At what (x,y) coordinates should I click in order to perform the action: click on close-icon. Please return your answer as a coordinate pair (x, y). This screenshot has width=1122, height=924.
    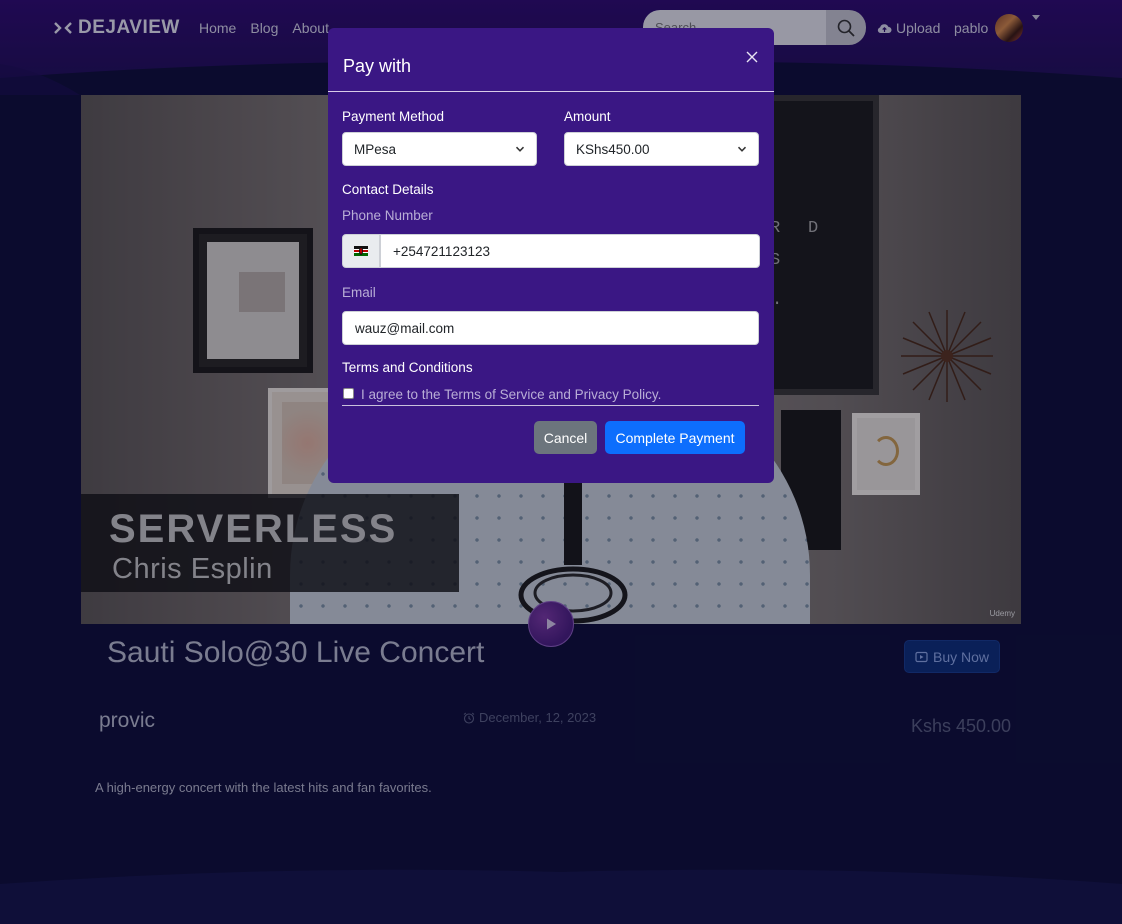
    Looking at the image, I should click on (752, 57).